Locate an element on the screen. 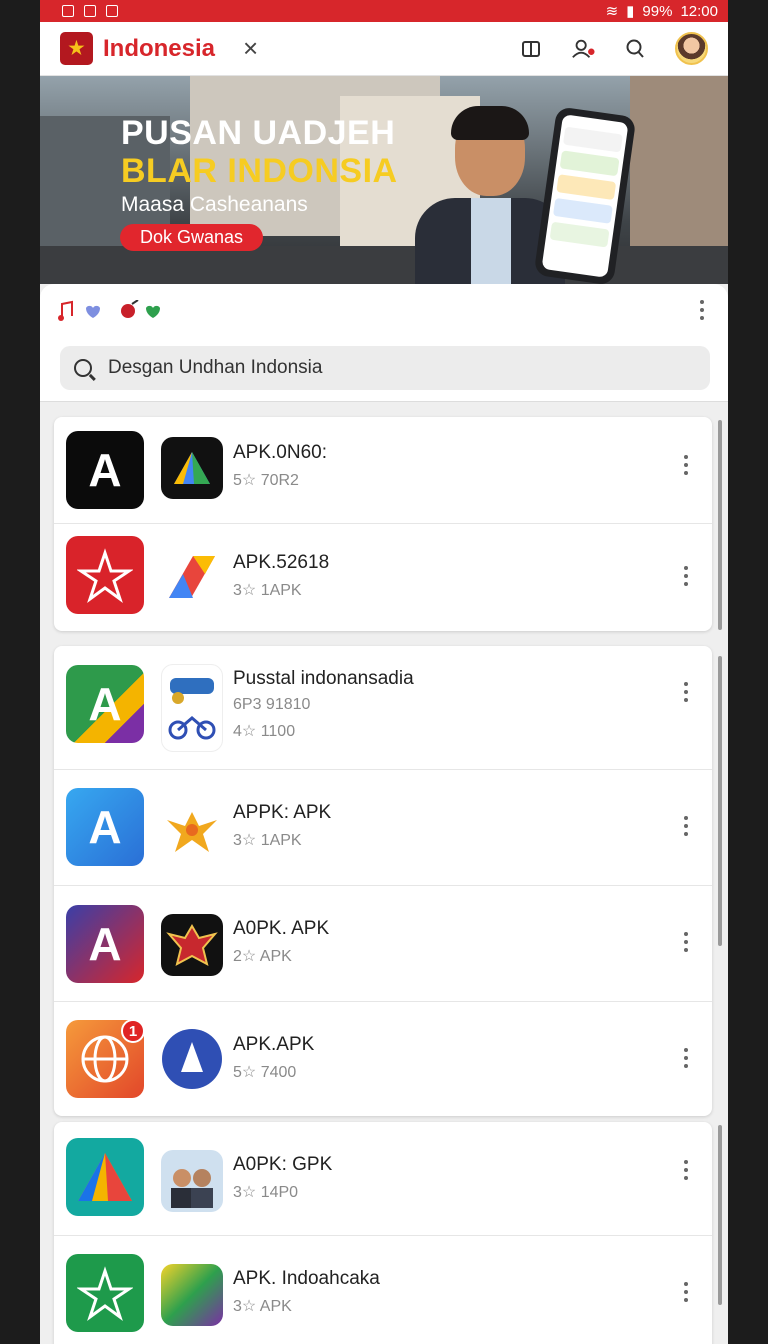  music-heart-icon is located at coordinates (80, 314).